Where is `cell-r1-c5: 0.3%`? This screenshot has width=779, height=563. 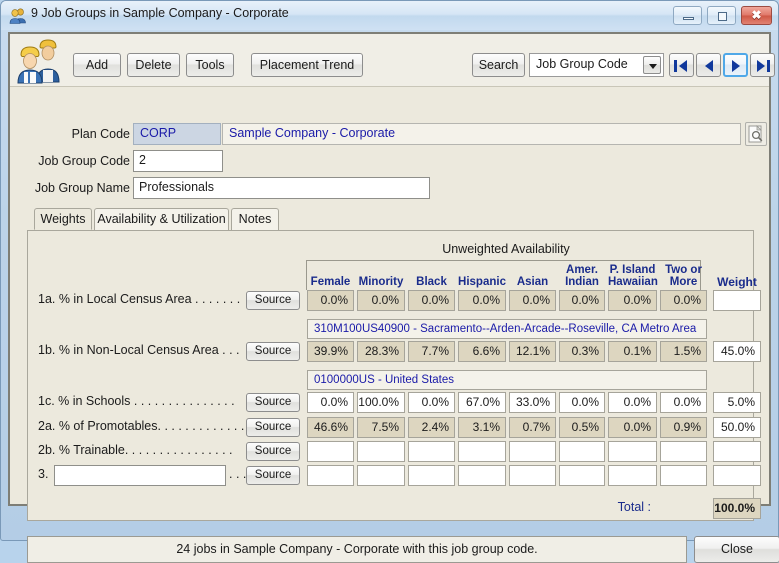
cell-r1-c5: 0.3% is located at coordinates (582, 351).